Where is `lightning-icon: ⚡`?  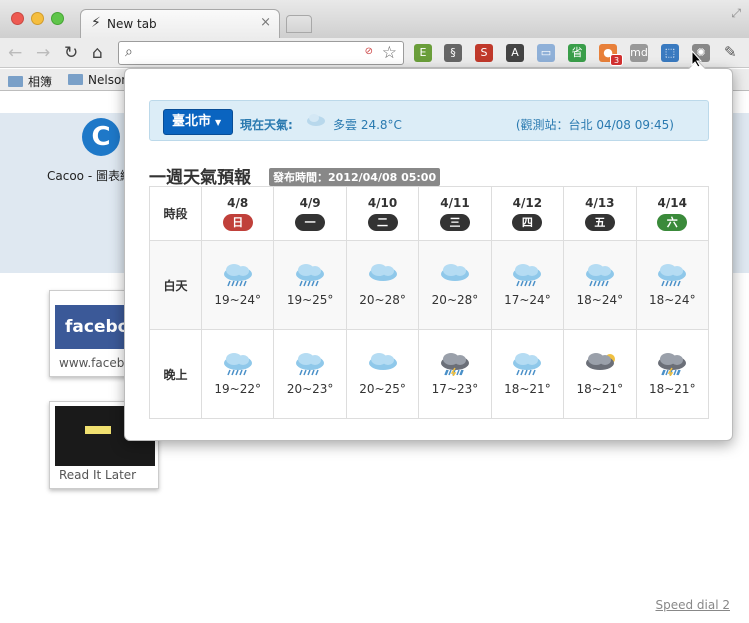 lightning-icon: ⚡ is located at coordinates (96, 23).